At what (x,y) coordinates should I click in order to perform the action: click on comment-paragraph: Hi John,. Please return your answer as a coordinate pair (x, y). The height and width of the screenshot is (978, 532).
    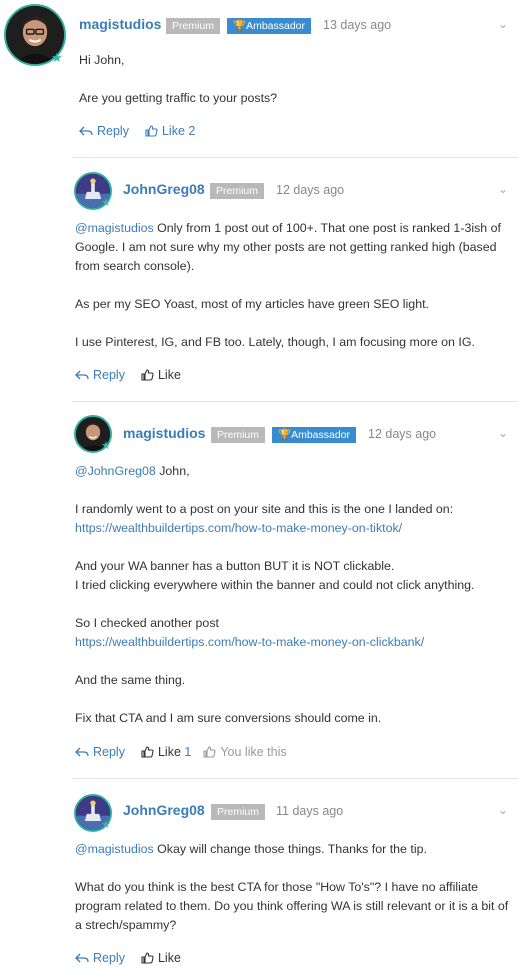
    Looking at the image, I should click on (102, 60).